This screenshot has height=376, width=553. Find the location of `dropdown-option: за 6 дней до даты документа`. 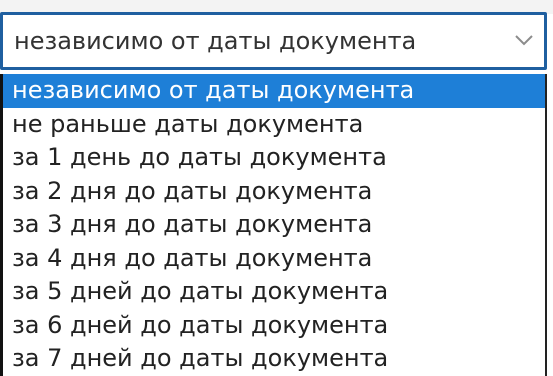

dropdown-option: за 6 дней до даты документа is located at coordinates (274, 326).